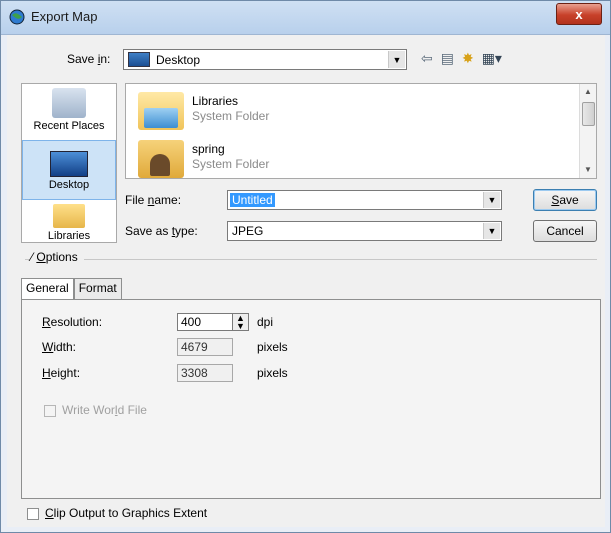  What do you see at coordinates (64, 16) in the screenshot?
I see `window-title: Export Map` at bounding box center [64, 16].